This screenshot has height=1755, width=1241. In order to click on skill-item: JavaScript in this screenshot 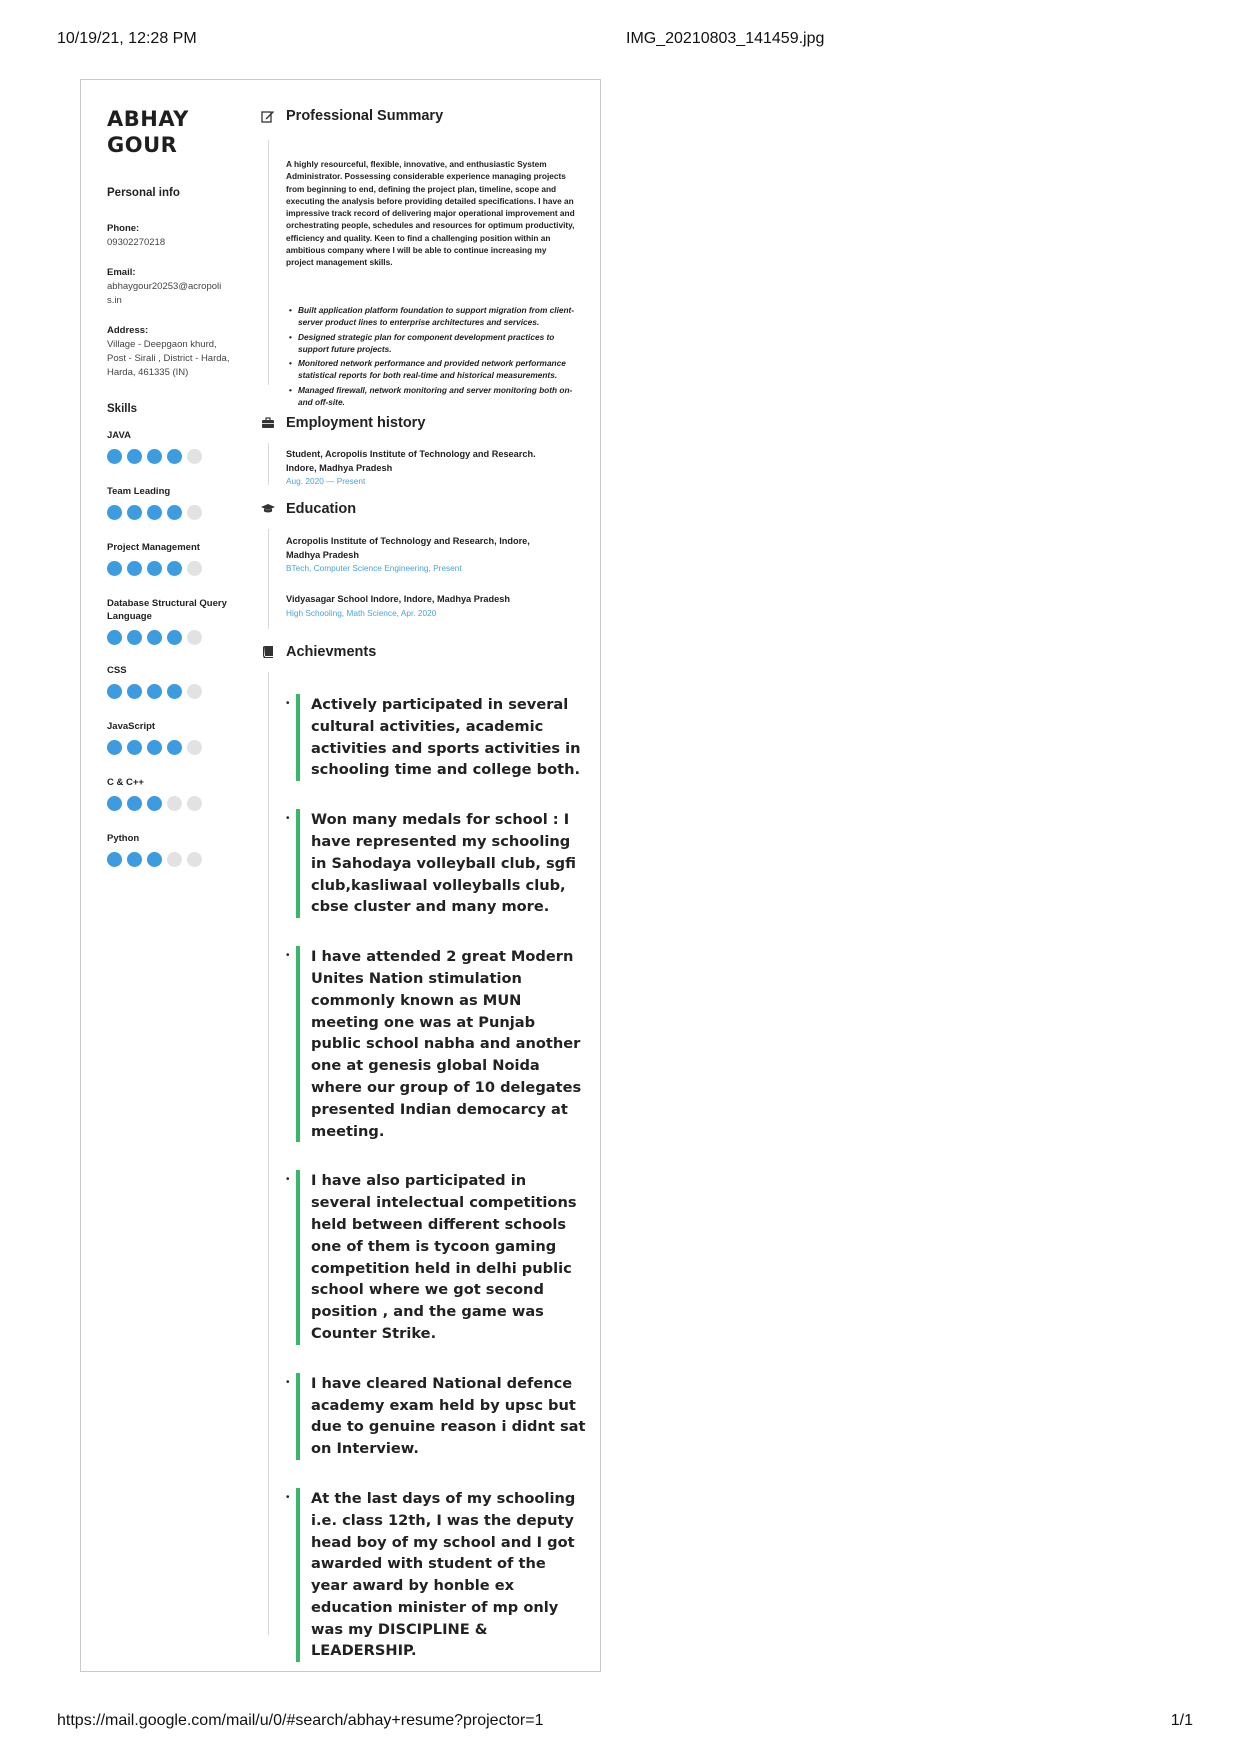, I will do `click(172, 737)`.